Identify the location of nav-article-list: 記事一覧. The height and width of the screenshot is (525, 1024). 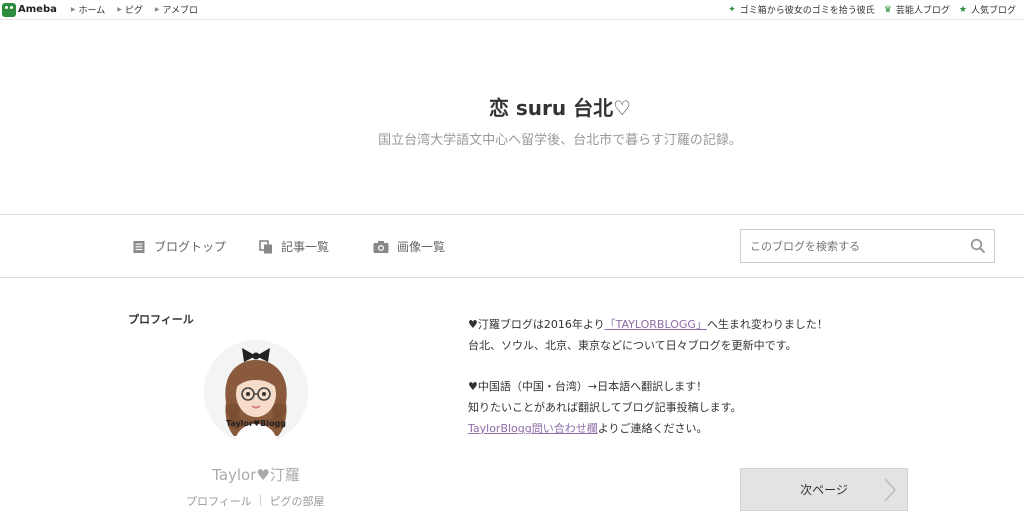
(294, 246).